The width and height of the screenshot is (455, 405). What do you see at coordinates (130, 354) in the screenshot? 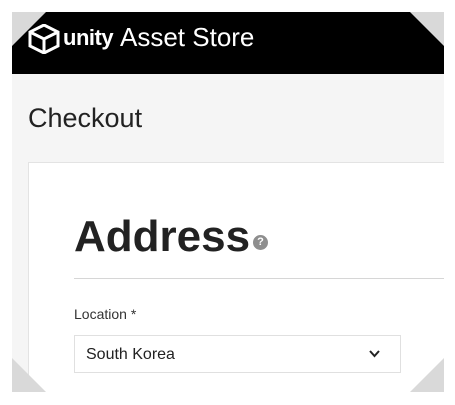
I see `location-selected-value: South Korea` at bounding box center [130, 354].